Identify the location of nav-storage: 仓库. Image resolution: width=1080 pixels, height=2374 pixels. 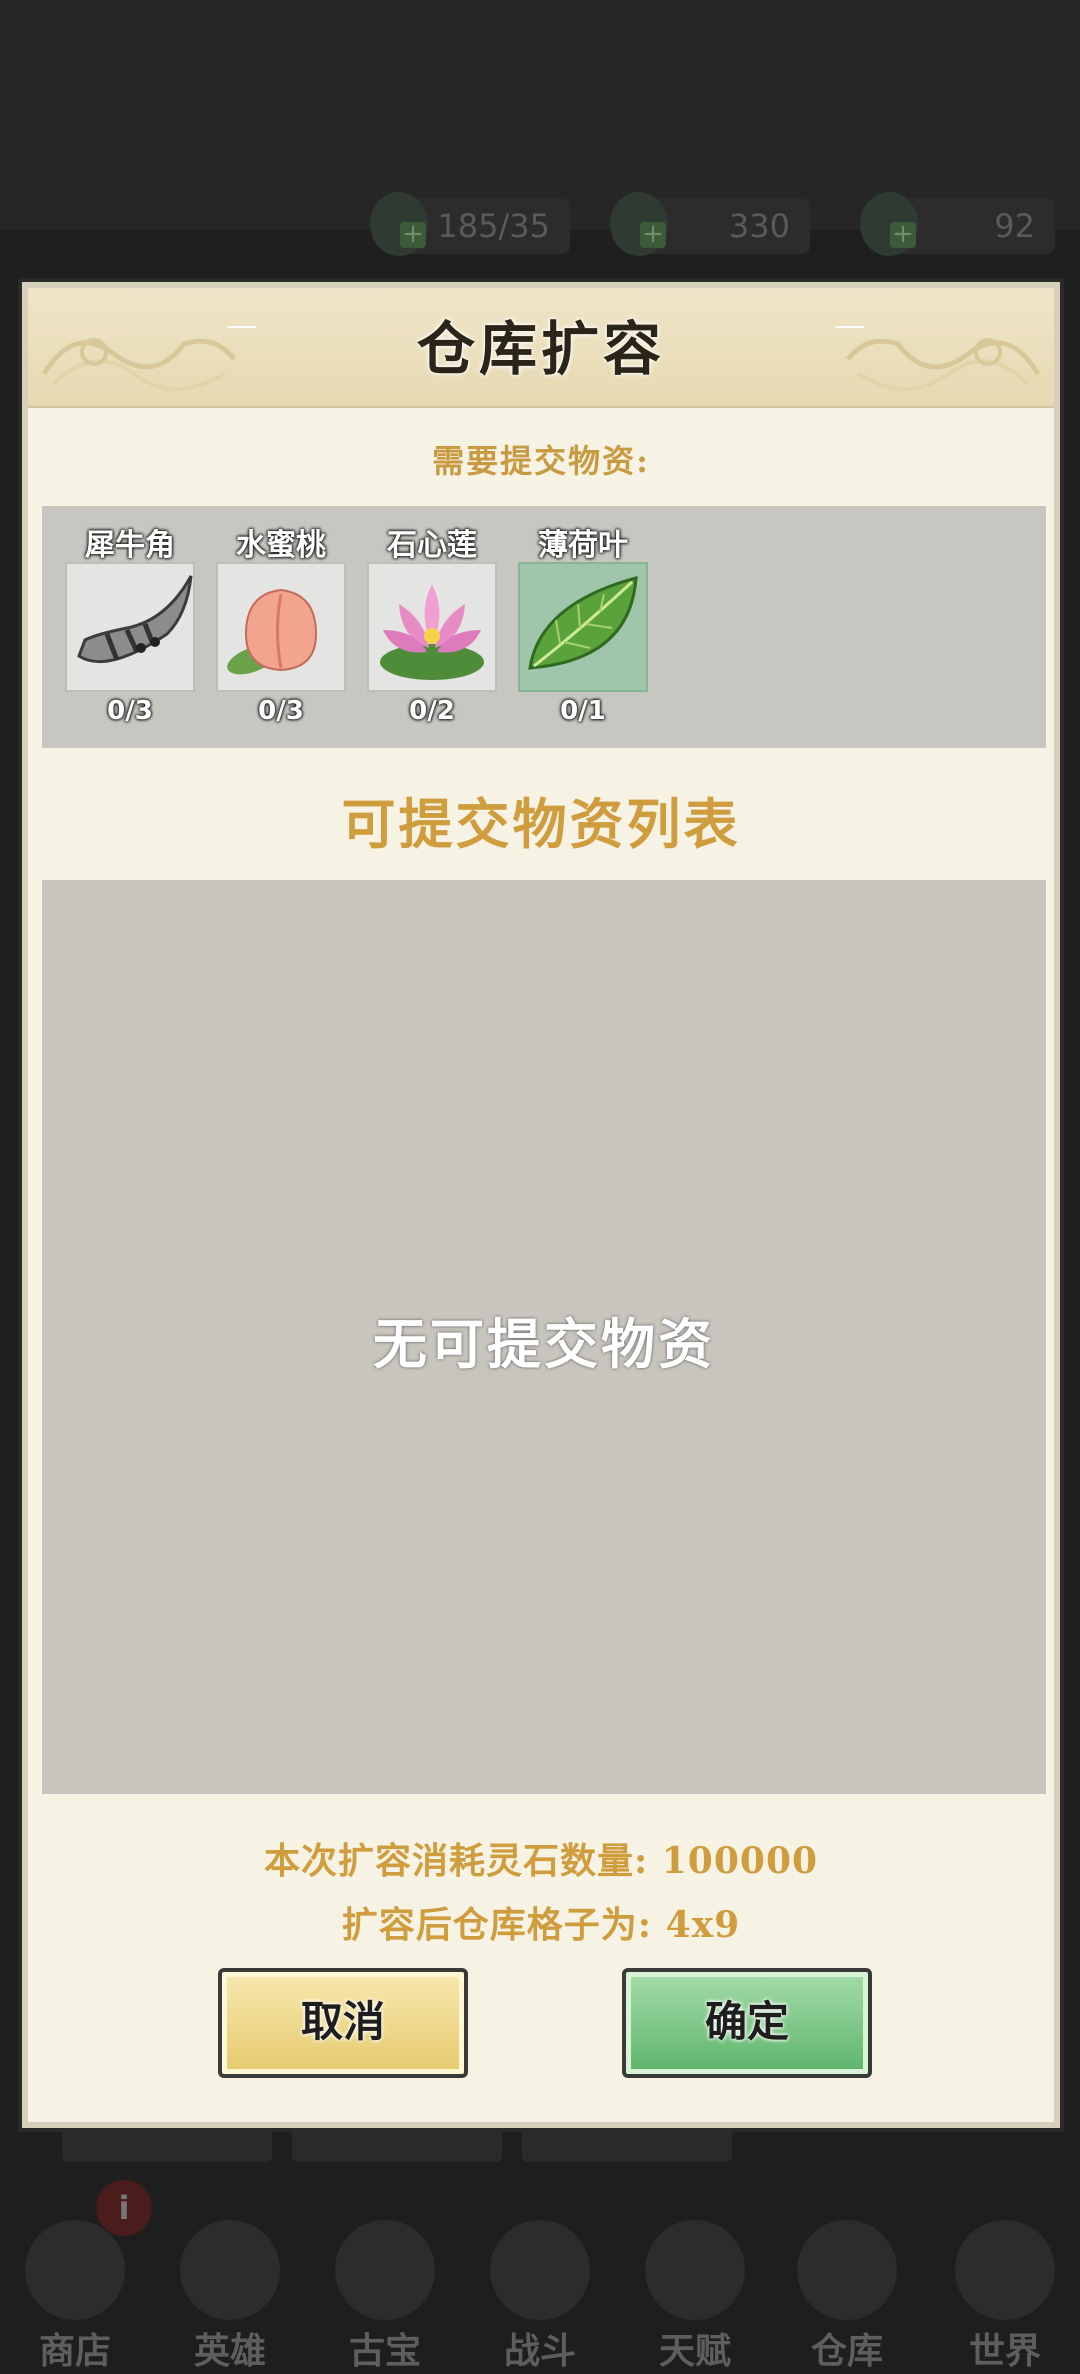
(847, 2286).